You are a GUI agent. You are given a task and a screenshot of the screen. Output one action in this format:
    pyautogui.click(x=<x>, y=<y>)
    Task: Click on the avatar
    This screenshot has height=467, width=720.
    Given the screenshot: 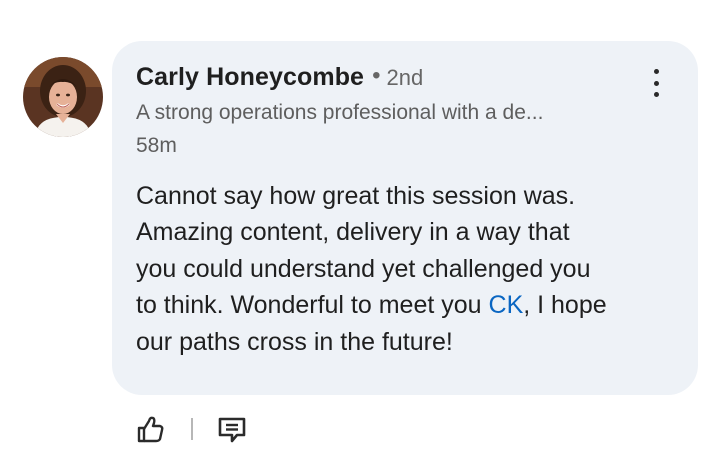 What is the action you would take?
    pyautogui.click(x=63, y=97)
    